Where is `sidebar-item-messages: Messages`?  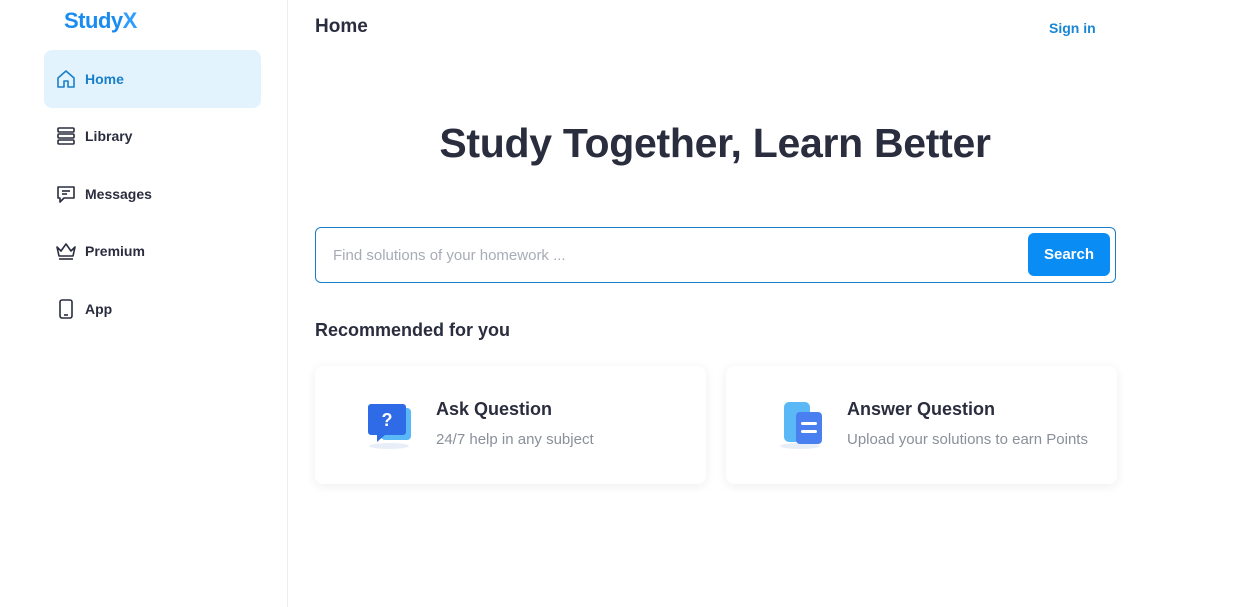 sidebar-item-messages: Messages is located at coordinates (152, 194).